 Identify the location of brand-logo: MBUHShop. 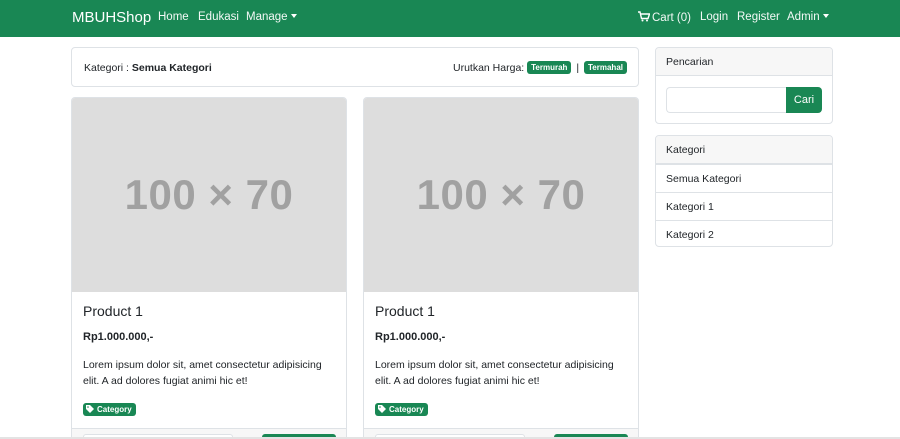
(111, 17).